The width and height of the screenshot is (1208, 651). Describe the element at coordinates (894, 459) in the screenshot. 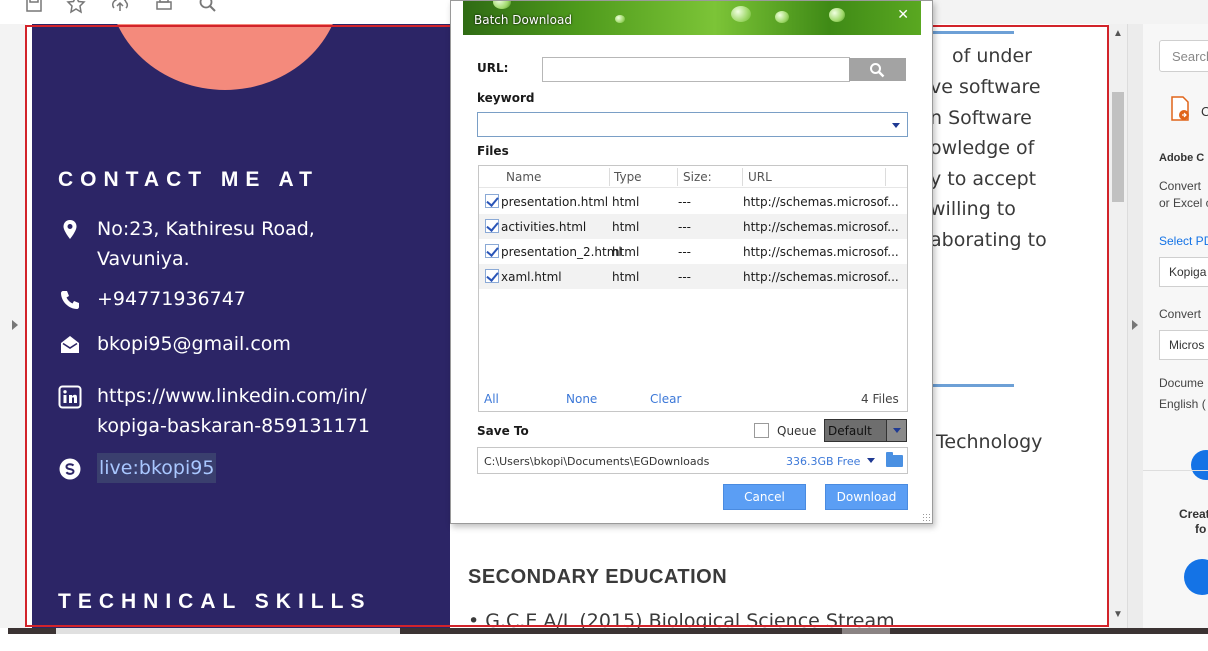

I see `folder-icon` at that location.